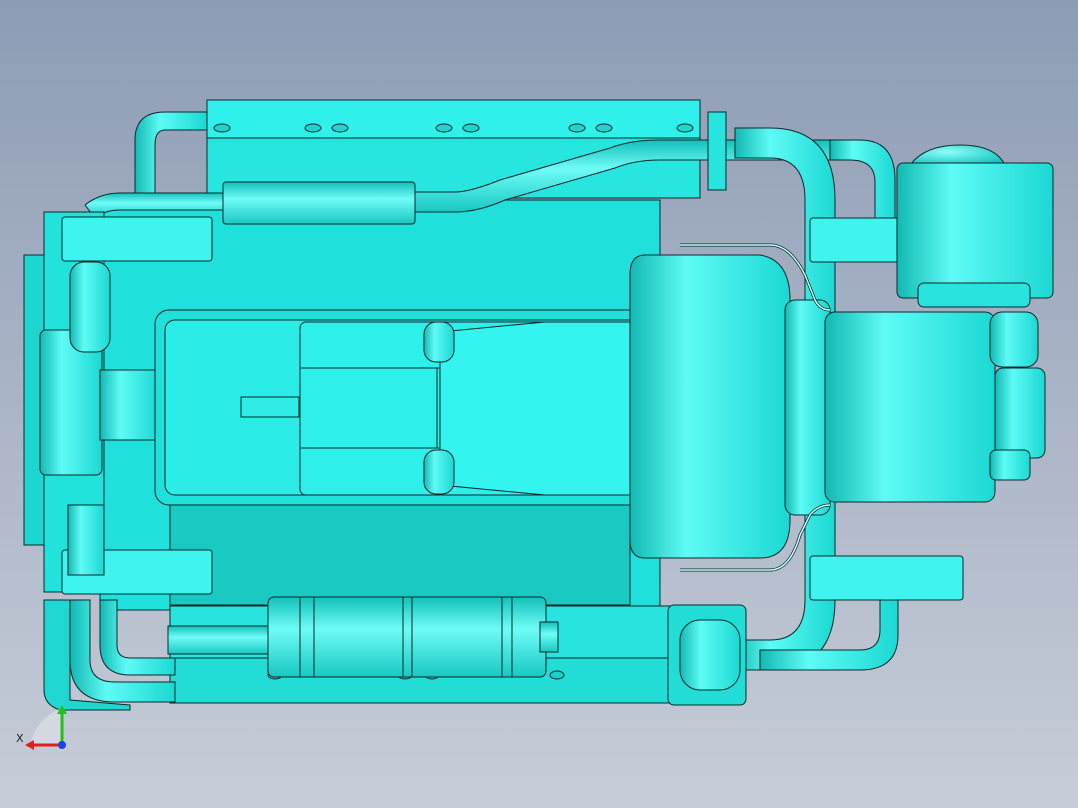  Describe the element at coordinates (20, 738) in the screenshot. I see `x-axis-label: X` at that location.